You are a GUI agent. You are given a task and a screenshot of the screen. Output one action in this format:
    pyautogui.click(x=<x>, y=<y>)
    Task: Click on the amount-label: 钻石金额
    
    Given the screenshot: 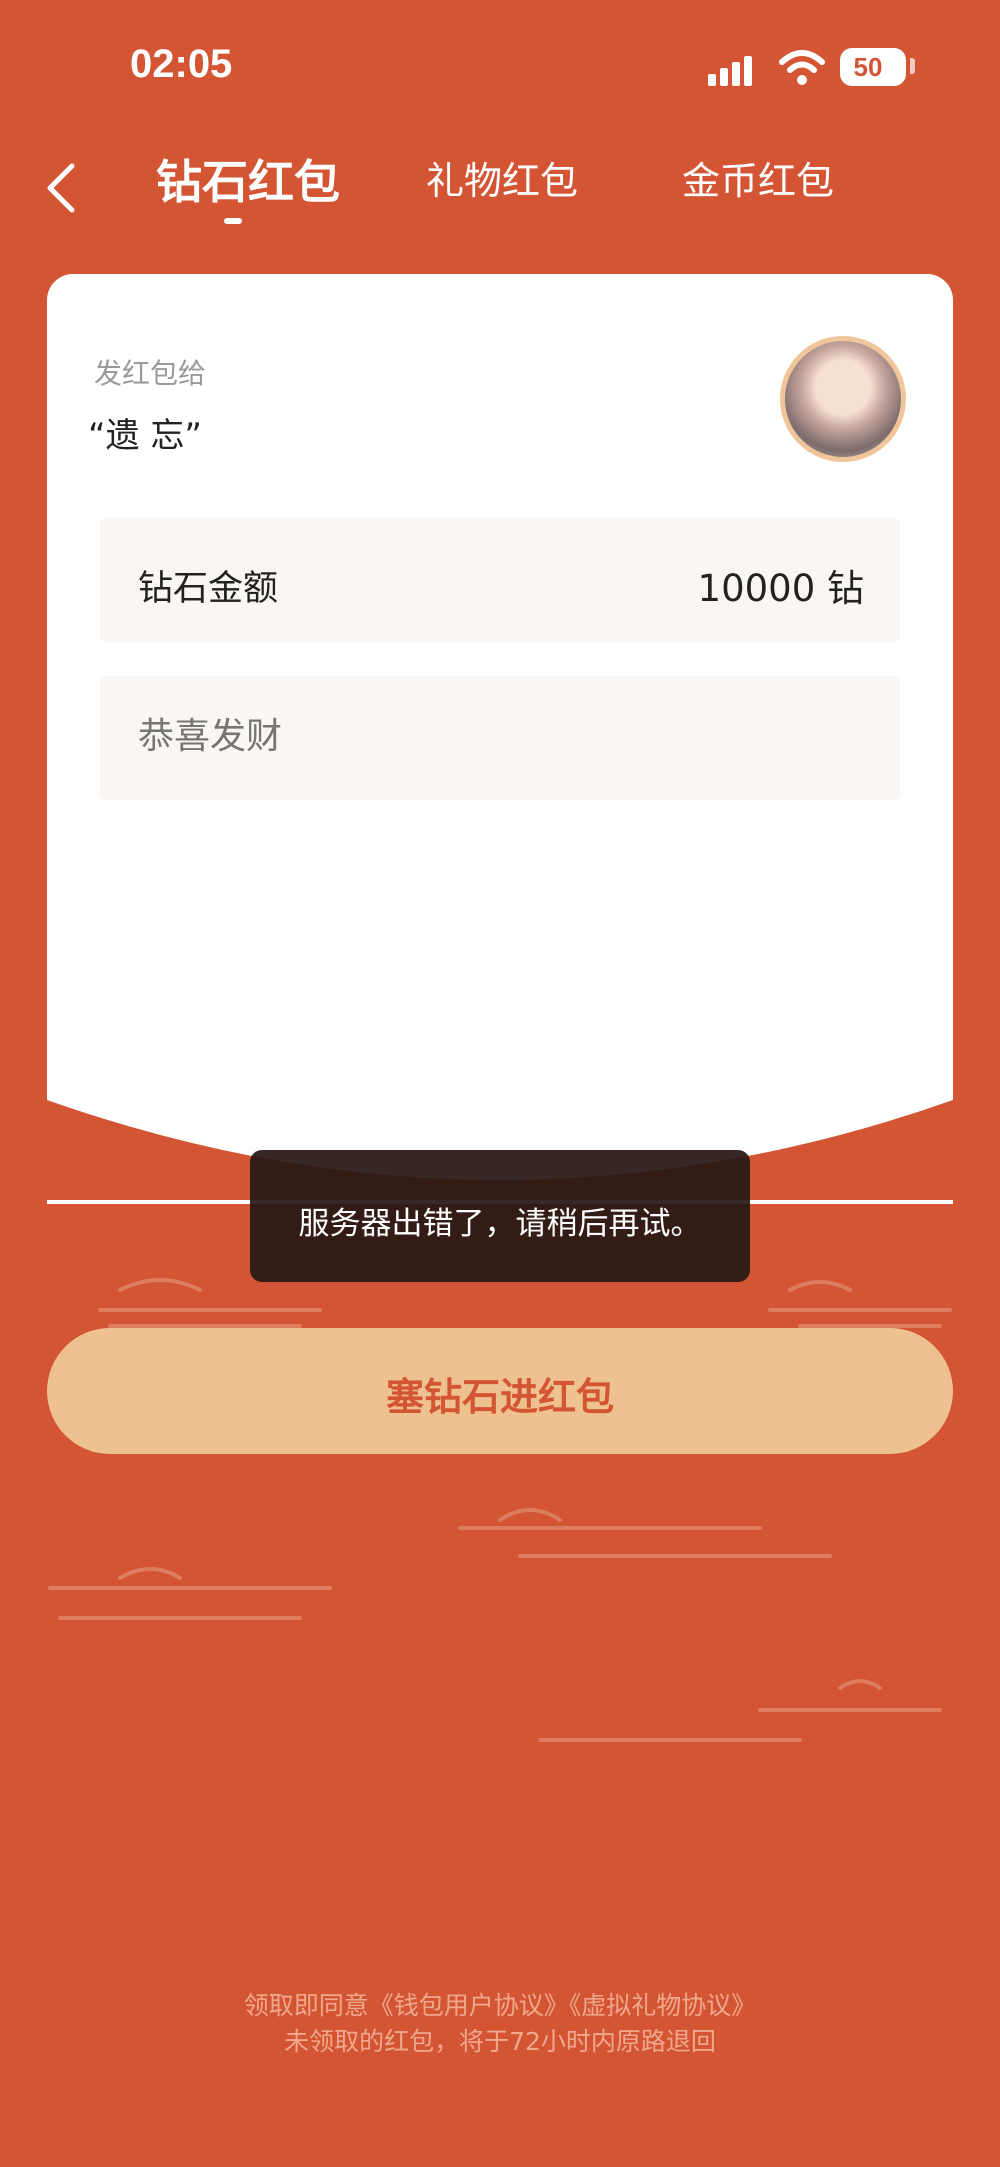 What is the action you would take?
    pyautogui.click(x=208, y=589)
    